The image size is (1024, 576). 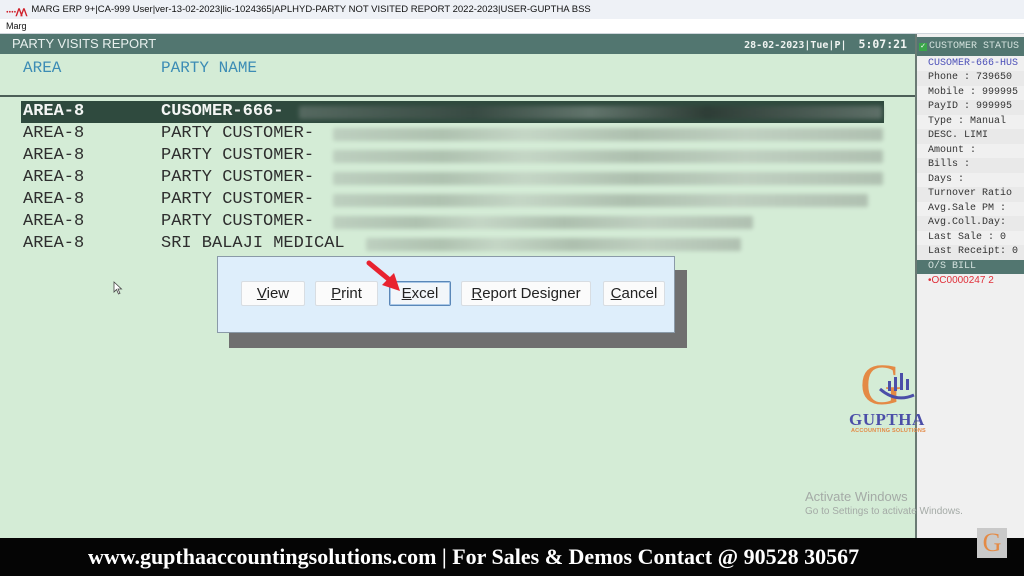 I want to click on logo-tagline: ACCOUNTING SOLUTIONS, so click(x=888, y=431).